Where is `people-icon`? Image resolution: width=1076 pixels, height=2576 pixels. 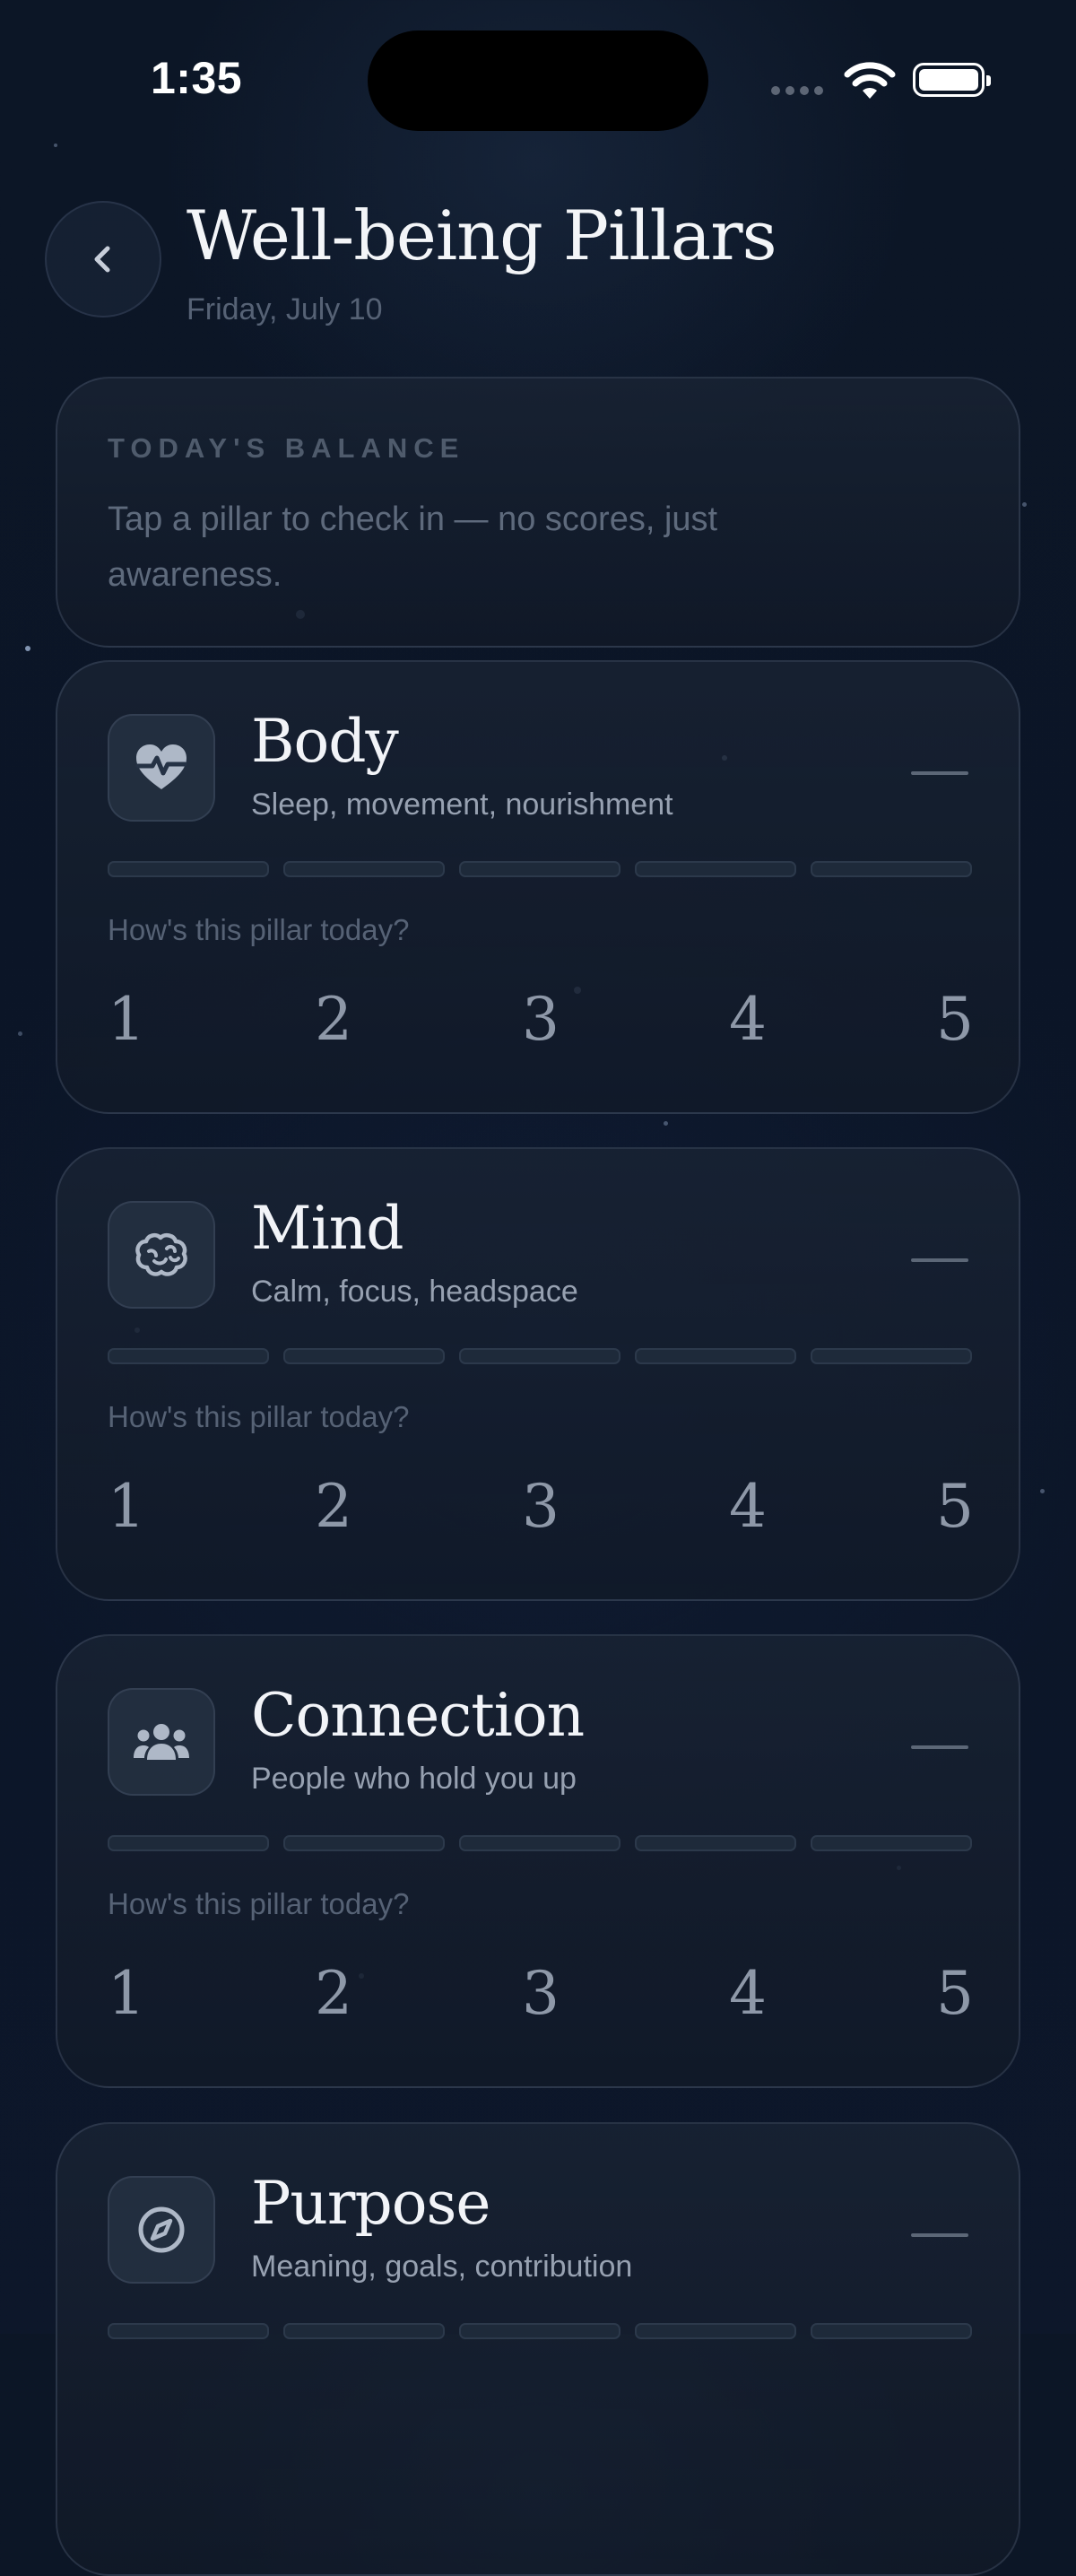 people-icon is located at coordinates (161, 1742).